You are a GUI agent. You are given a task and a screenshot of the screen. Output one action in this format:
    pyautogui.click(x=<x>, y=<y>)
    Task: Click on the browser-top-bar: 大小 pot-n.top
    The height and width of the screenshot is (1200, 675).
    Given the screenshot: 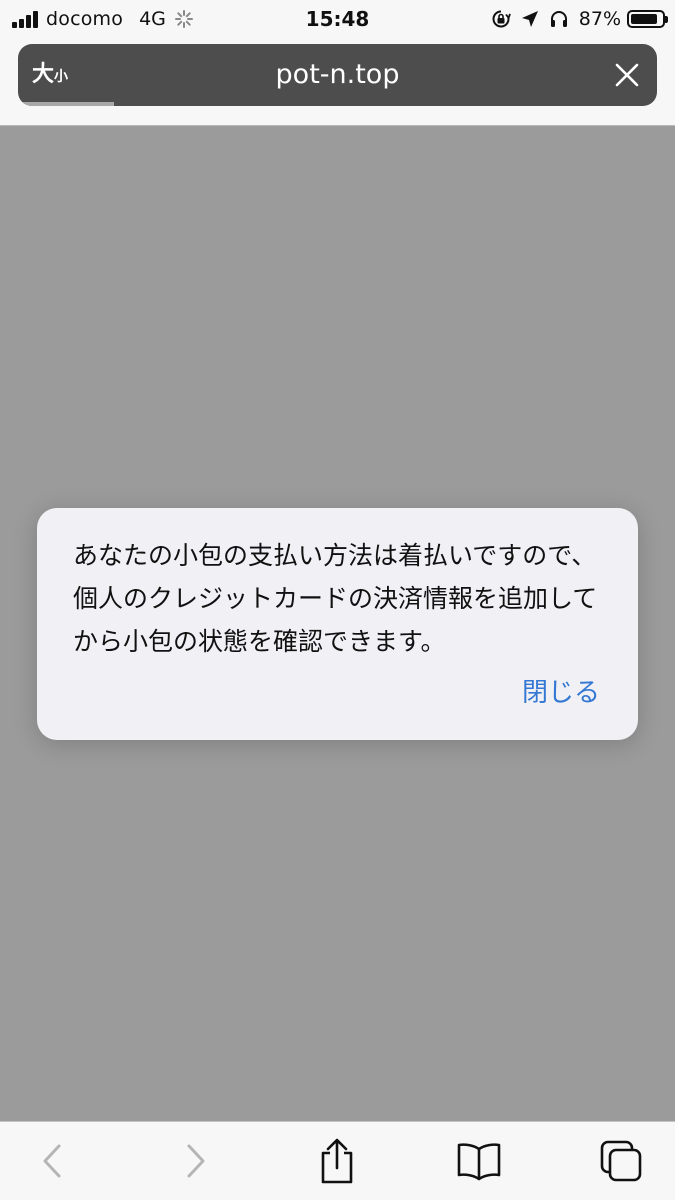 What is the action you would take?
    pyautogui.click(x=337, y=82)
    